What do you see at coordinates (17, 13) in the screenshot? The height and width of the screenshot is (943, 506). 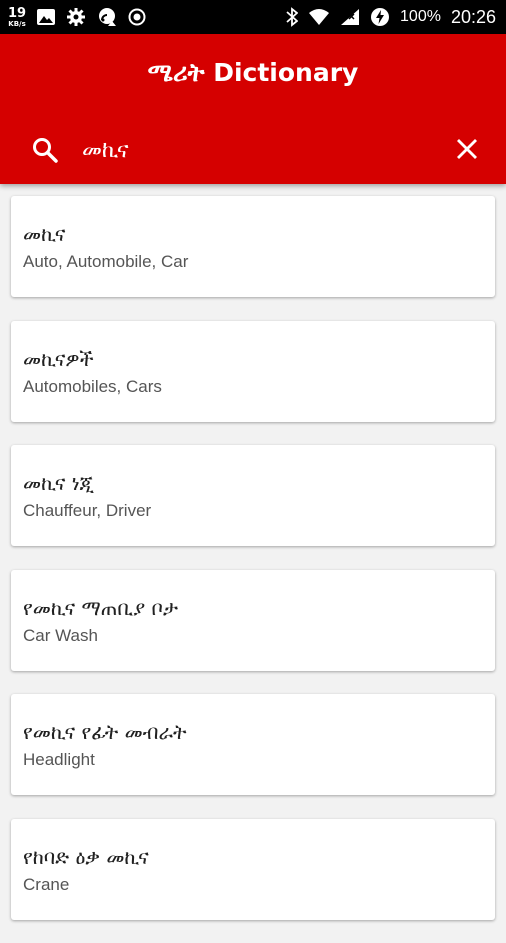 I see `network-speed-value: 19` at bounding box center [17, 13].